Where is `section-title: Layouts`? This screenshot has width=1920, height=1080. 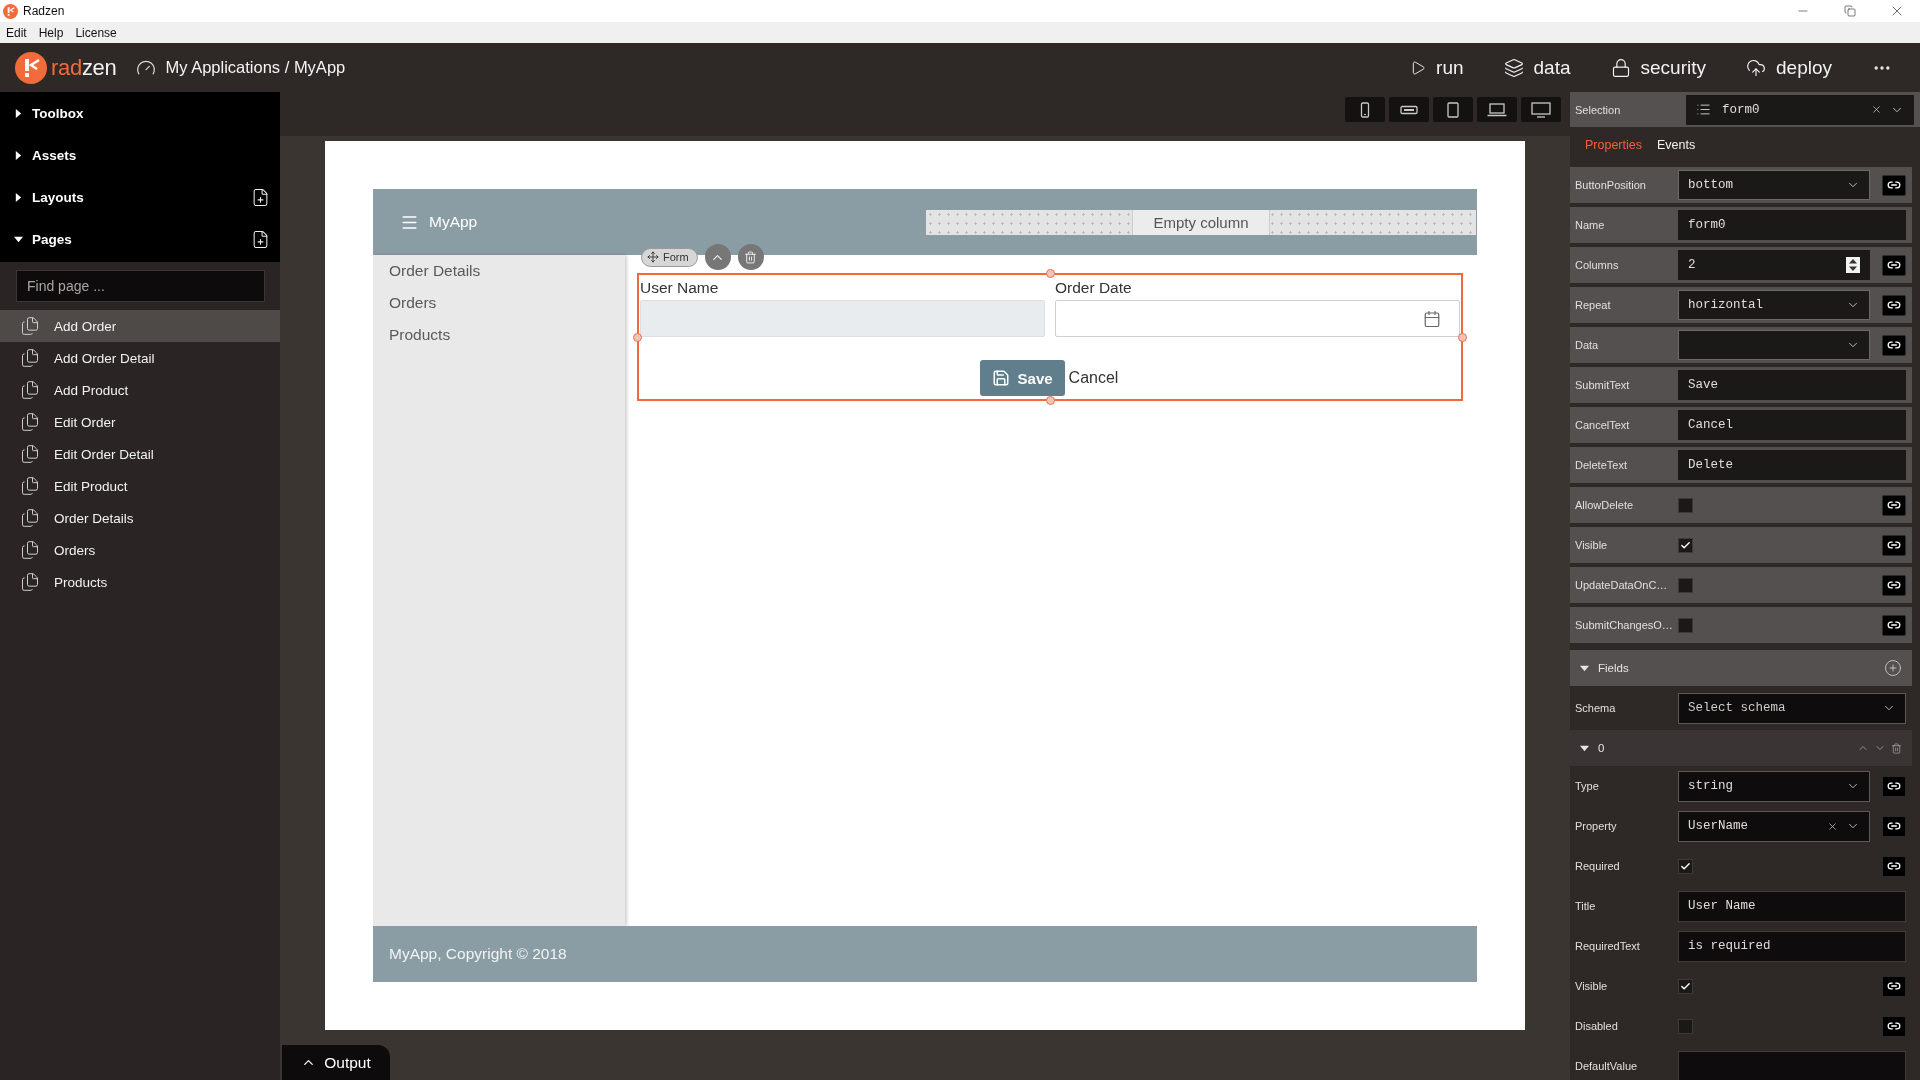
section-title: Layouts is located at coordinates (58, 197).